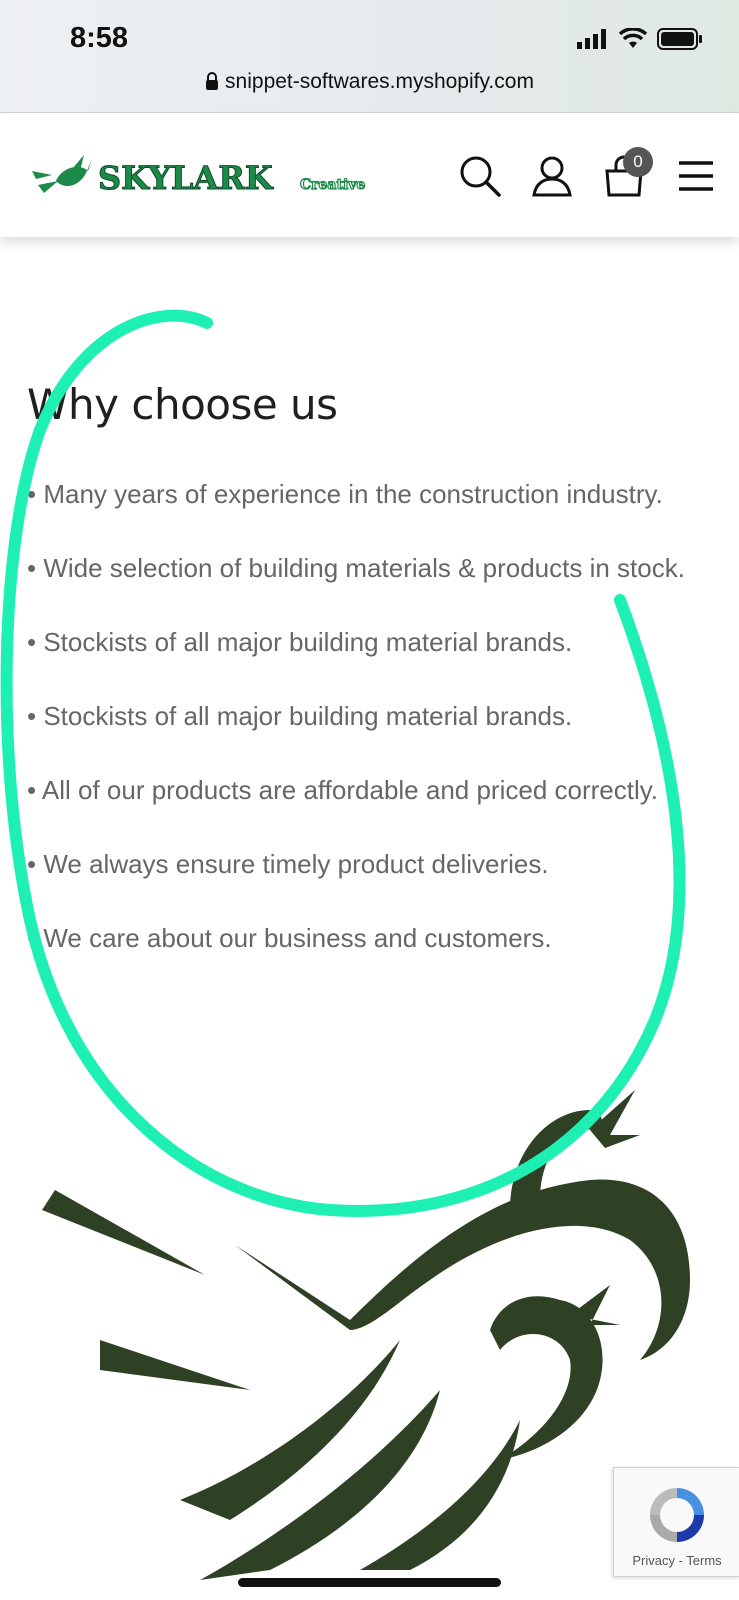 Image resolution: width=739 pixels, height=1600 pixels. What do you see at coordinates (677, 1515) in the screenshot?
I see `recaptcha-icon` at bounding box center [677, 1515].